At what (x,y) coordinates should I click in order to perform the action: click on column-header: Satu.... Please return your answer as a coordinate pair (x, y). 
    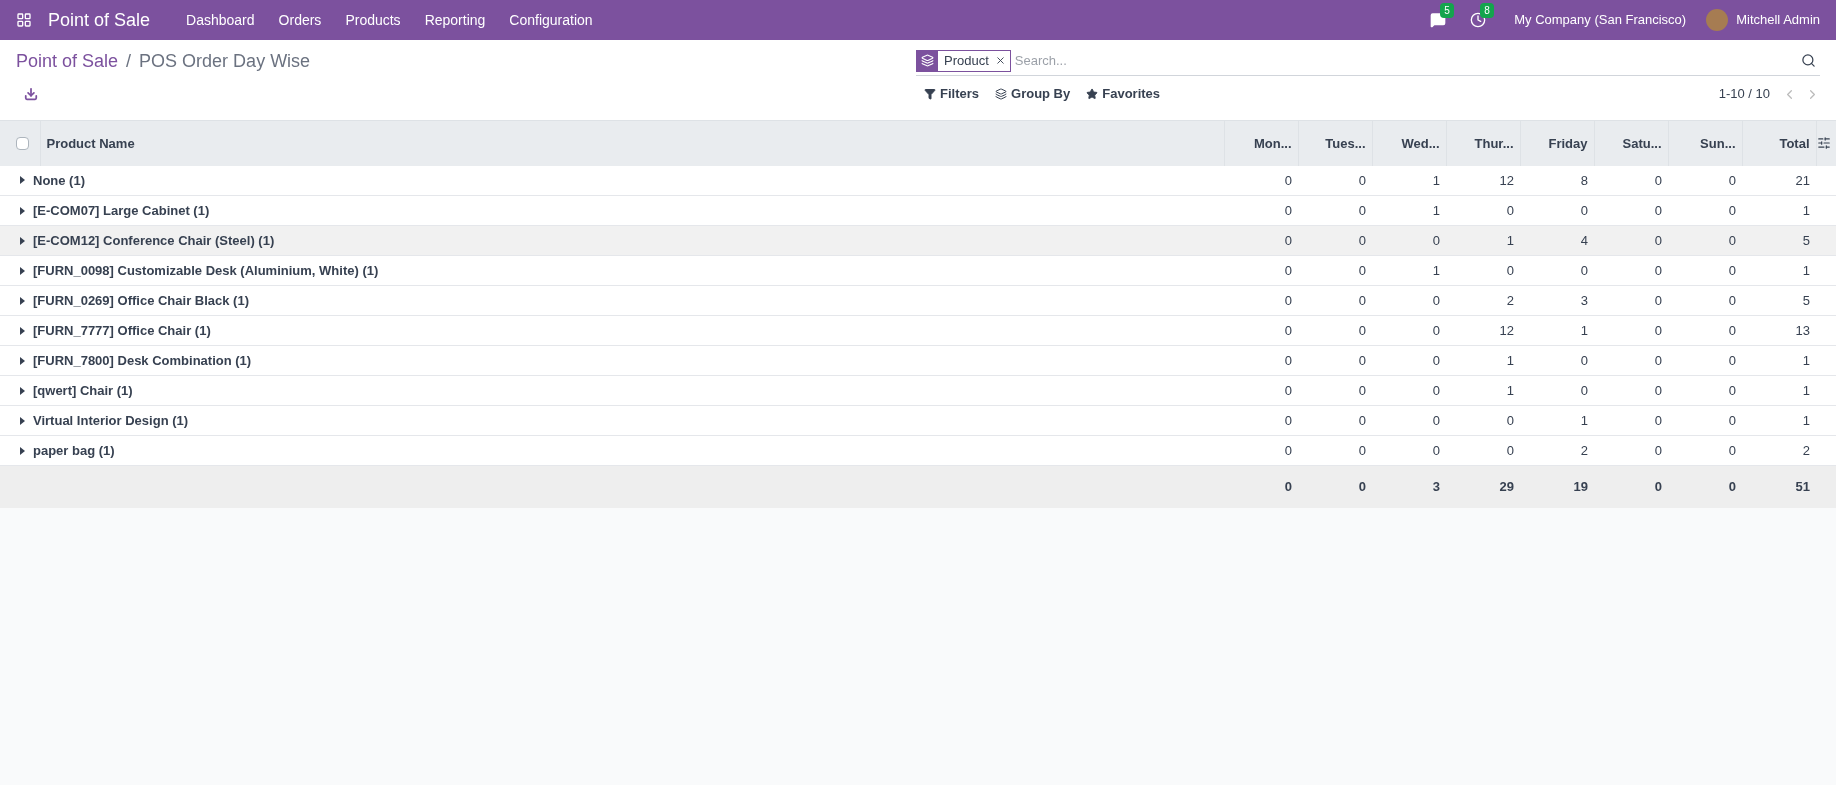
    Looking at the image, I should click on (1631, 143).